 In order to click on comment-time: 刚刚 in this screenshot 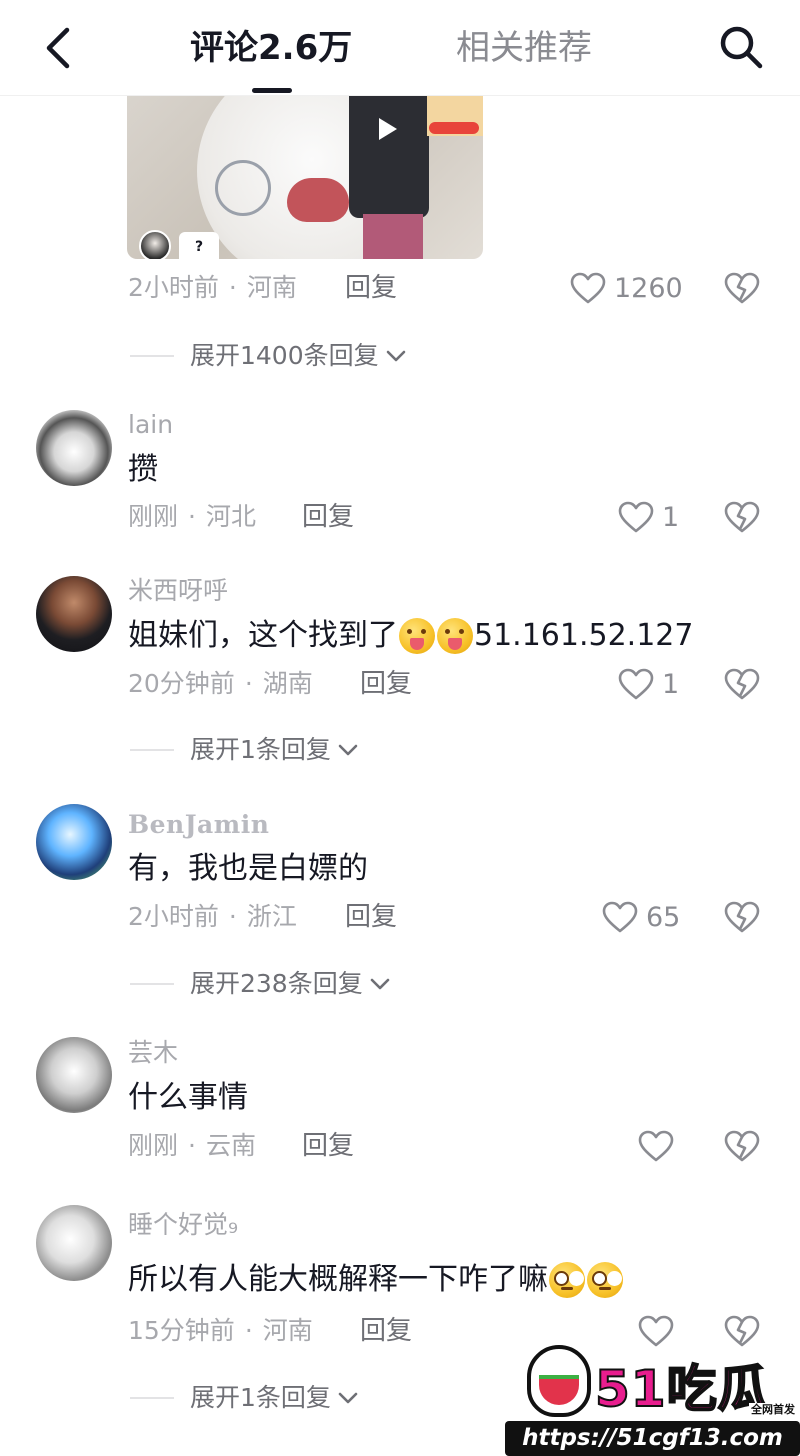, I will do `click(153, 516)`.